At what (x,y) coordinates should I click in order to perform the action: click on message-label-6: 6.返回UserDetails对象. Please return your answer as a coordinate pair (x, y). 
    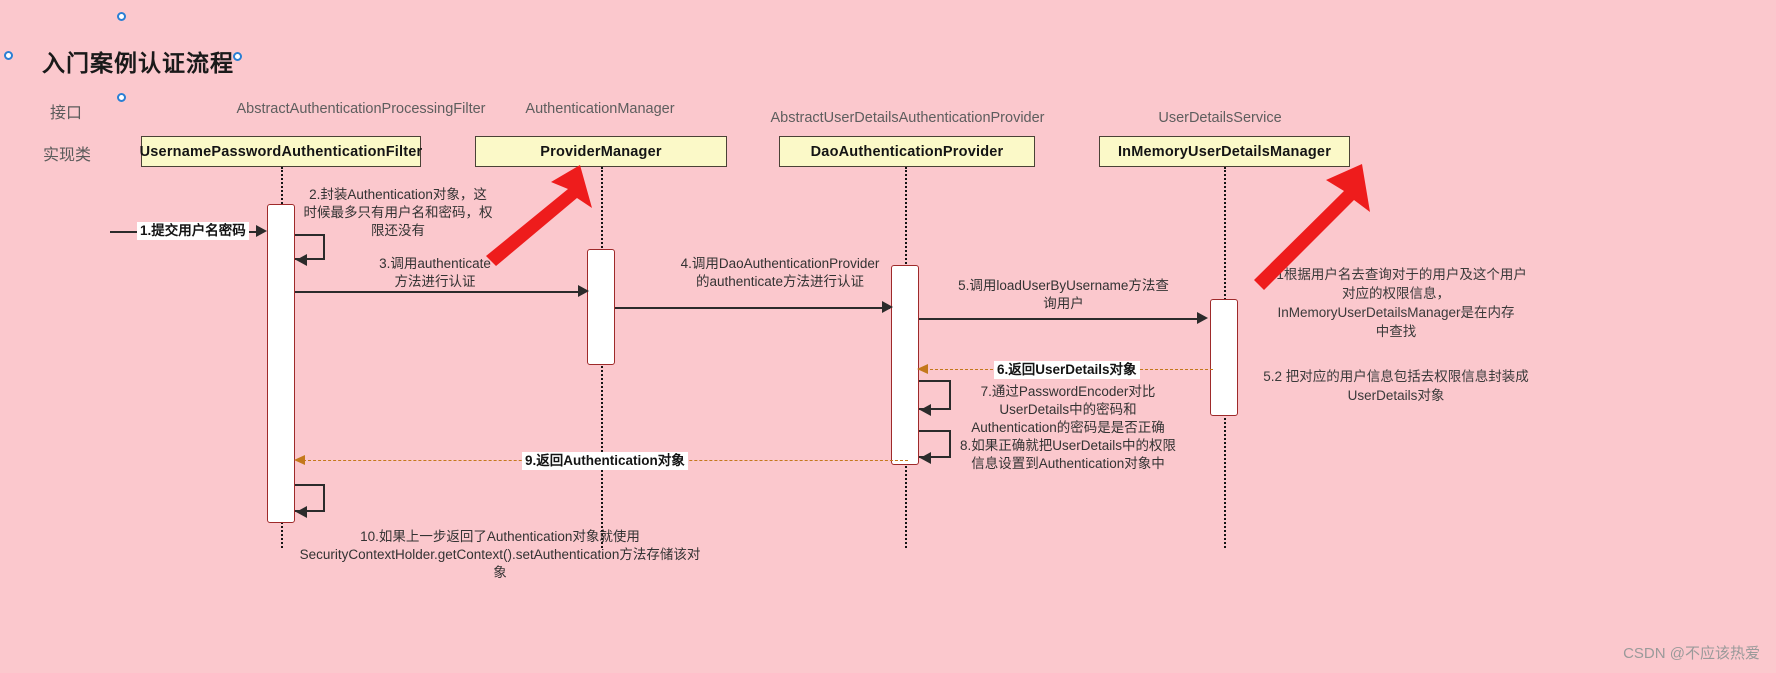
    Looking at the image, I should click on (1067, 370).